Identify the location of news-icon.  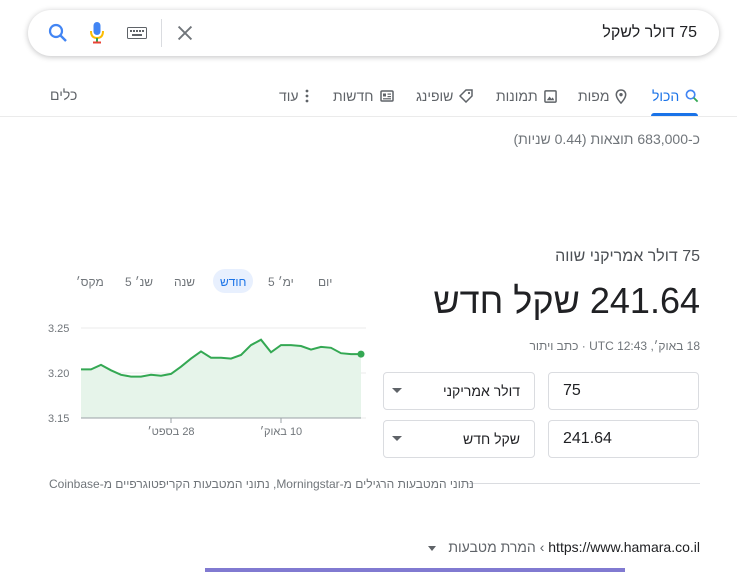
(386, 96).